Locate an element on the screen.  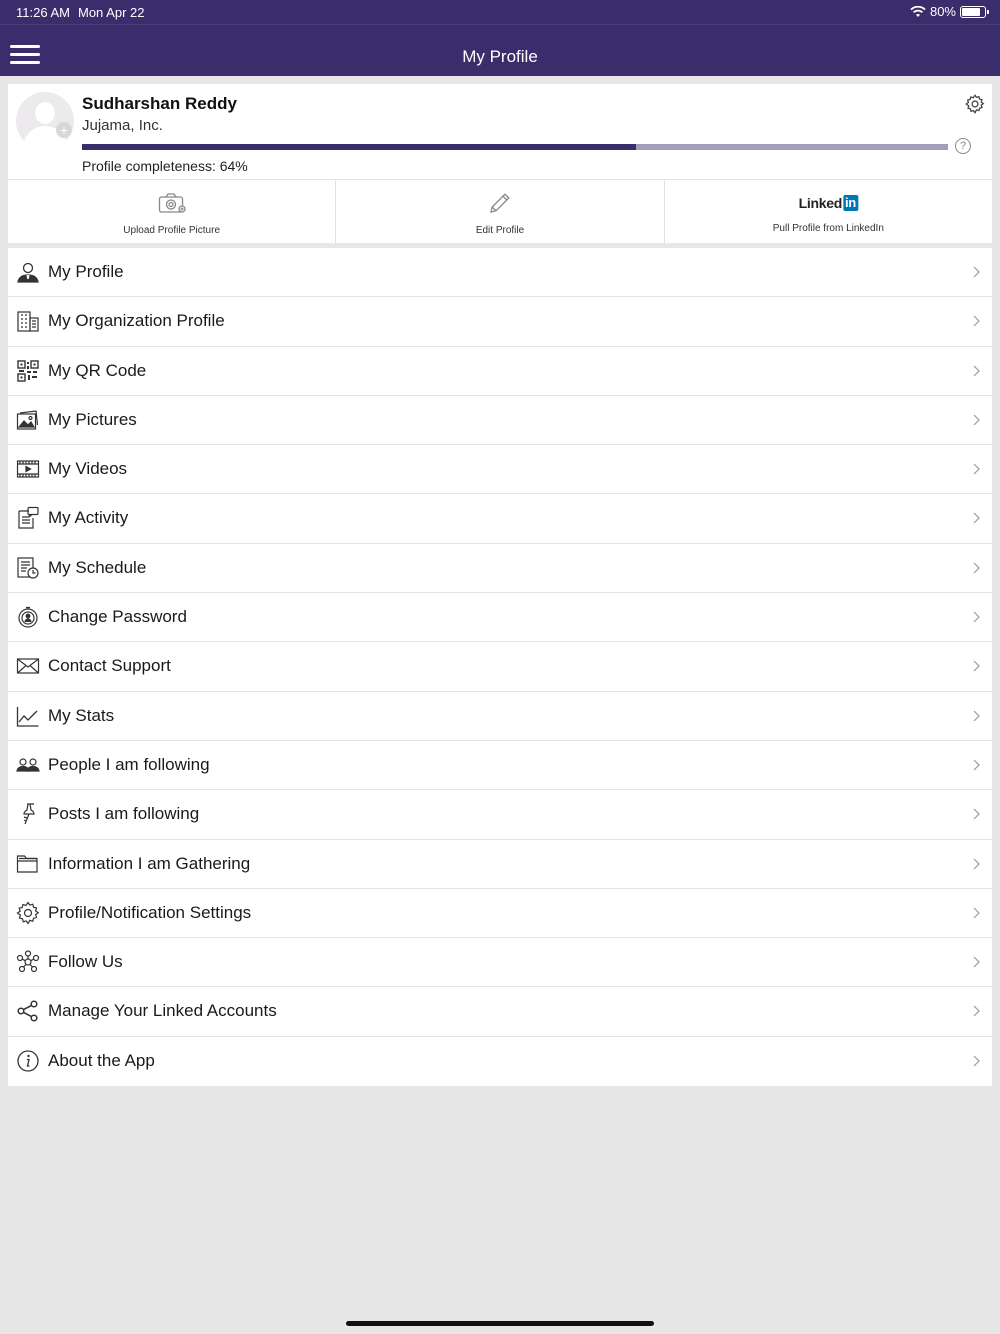
menu-item-label: My Stats is located at coordinates (81, 715).